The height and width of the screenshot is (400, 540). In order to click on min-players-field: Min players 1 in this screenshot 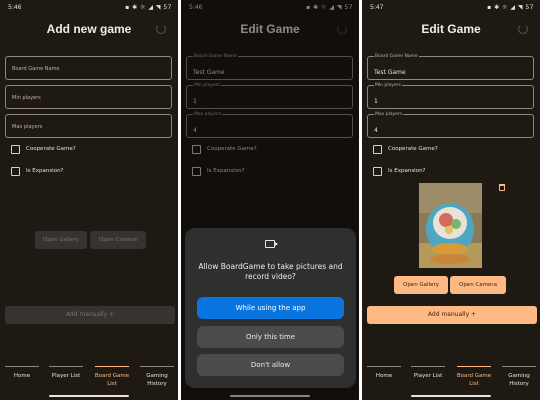, I will do `click(450, 96)`.